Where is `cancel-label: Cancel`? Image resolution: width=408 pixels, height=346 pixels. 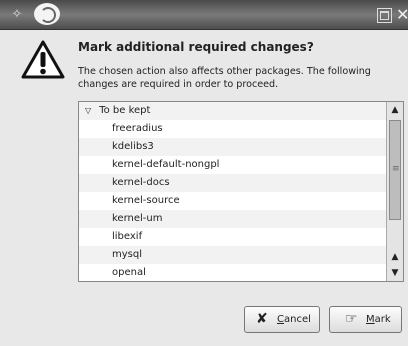 cancel-label: Cancel is located at coordinates (294, 319).